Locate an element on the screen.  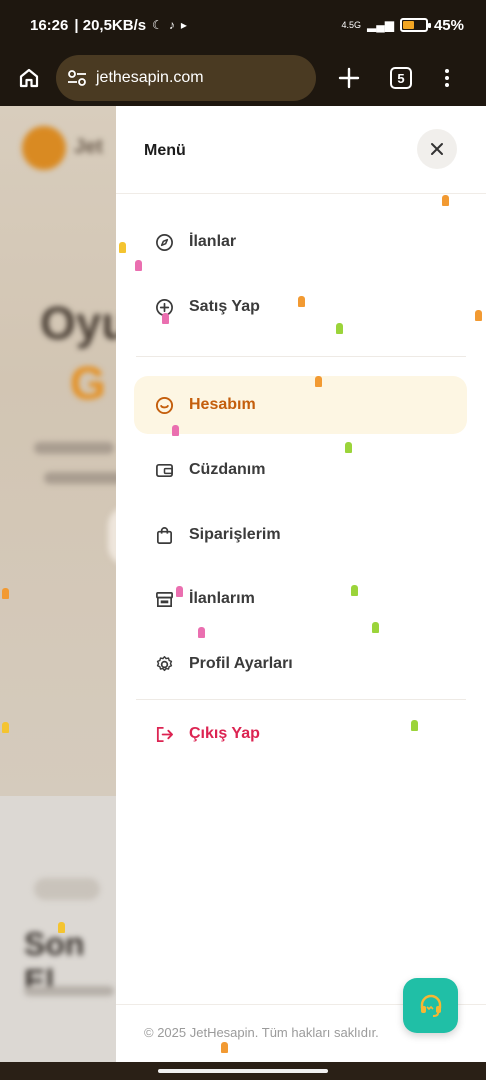
hero-title: Oyu is located at coordinates (78, 323).